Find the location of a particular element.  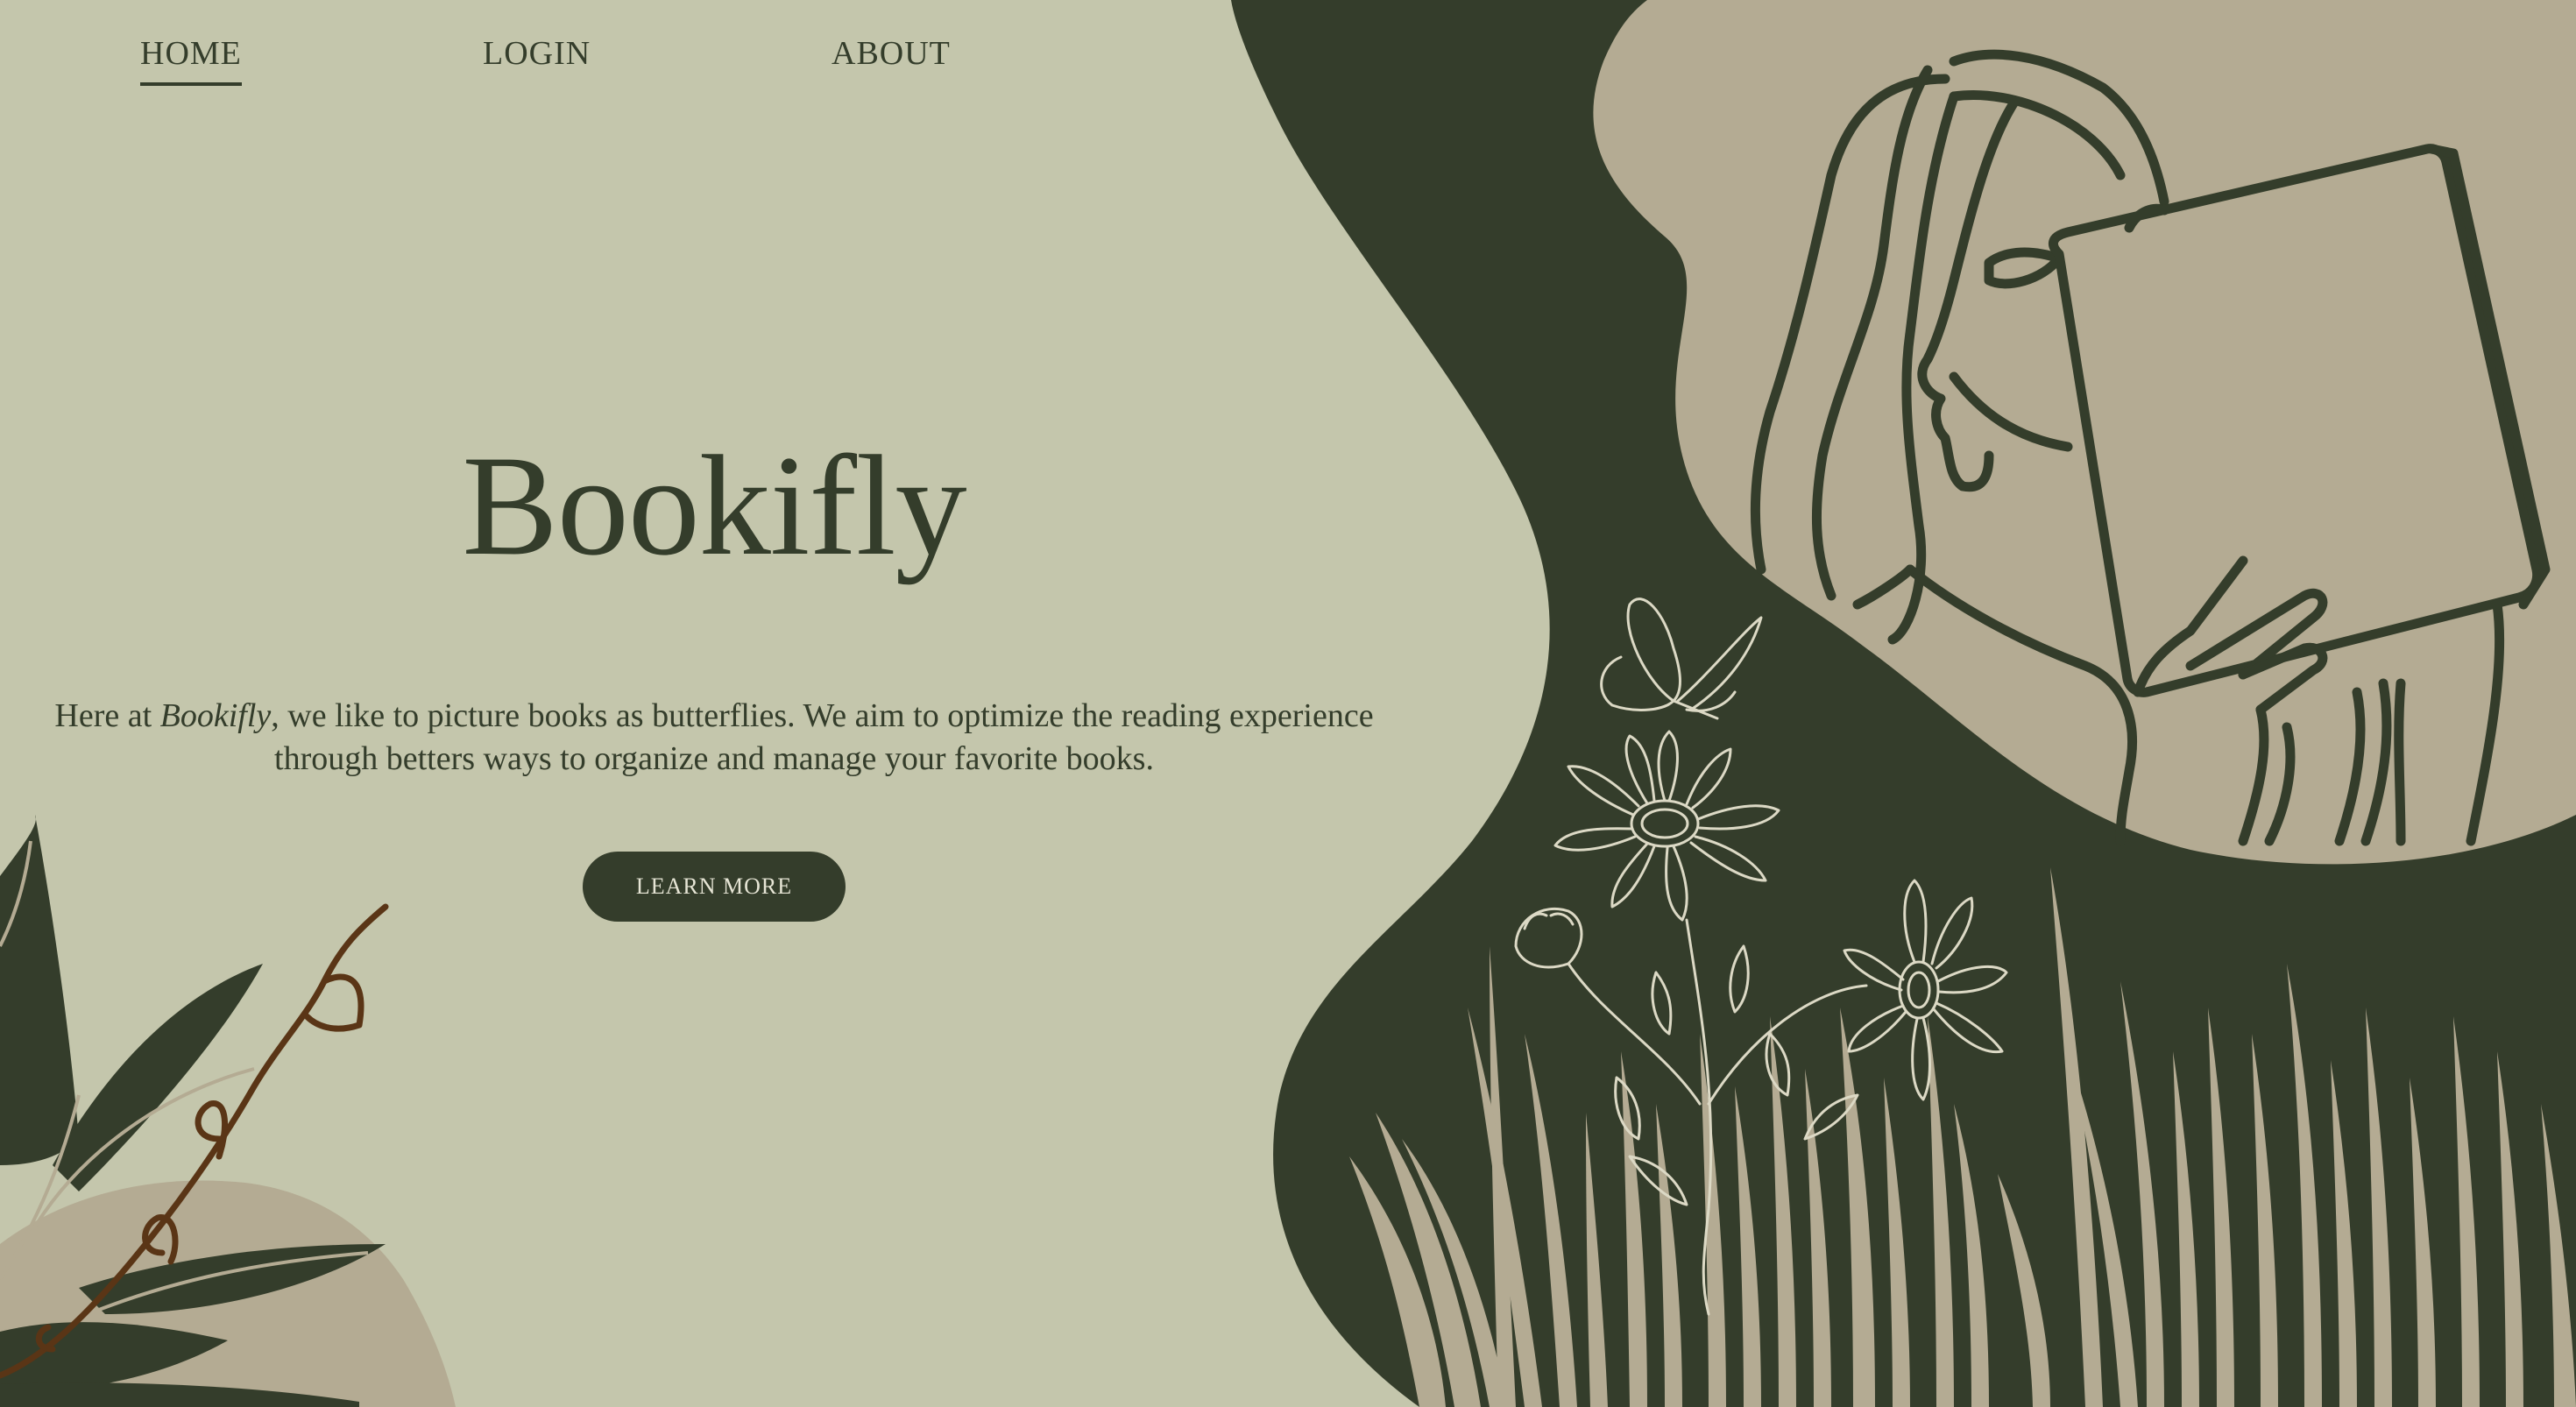

hero-title: Bookifly is located at coordinates (714, 506).